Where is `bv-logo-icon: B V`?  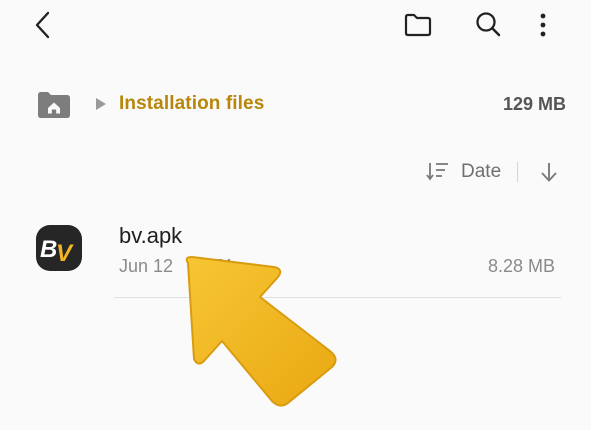 bv-logo-icon: B V is located at coordinates (57, 251).